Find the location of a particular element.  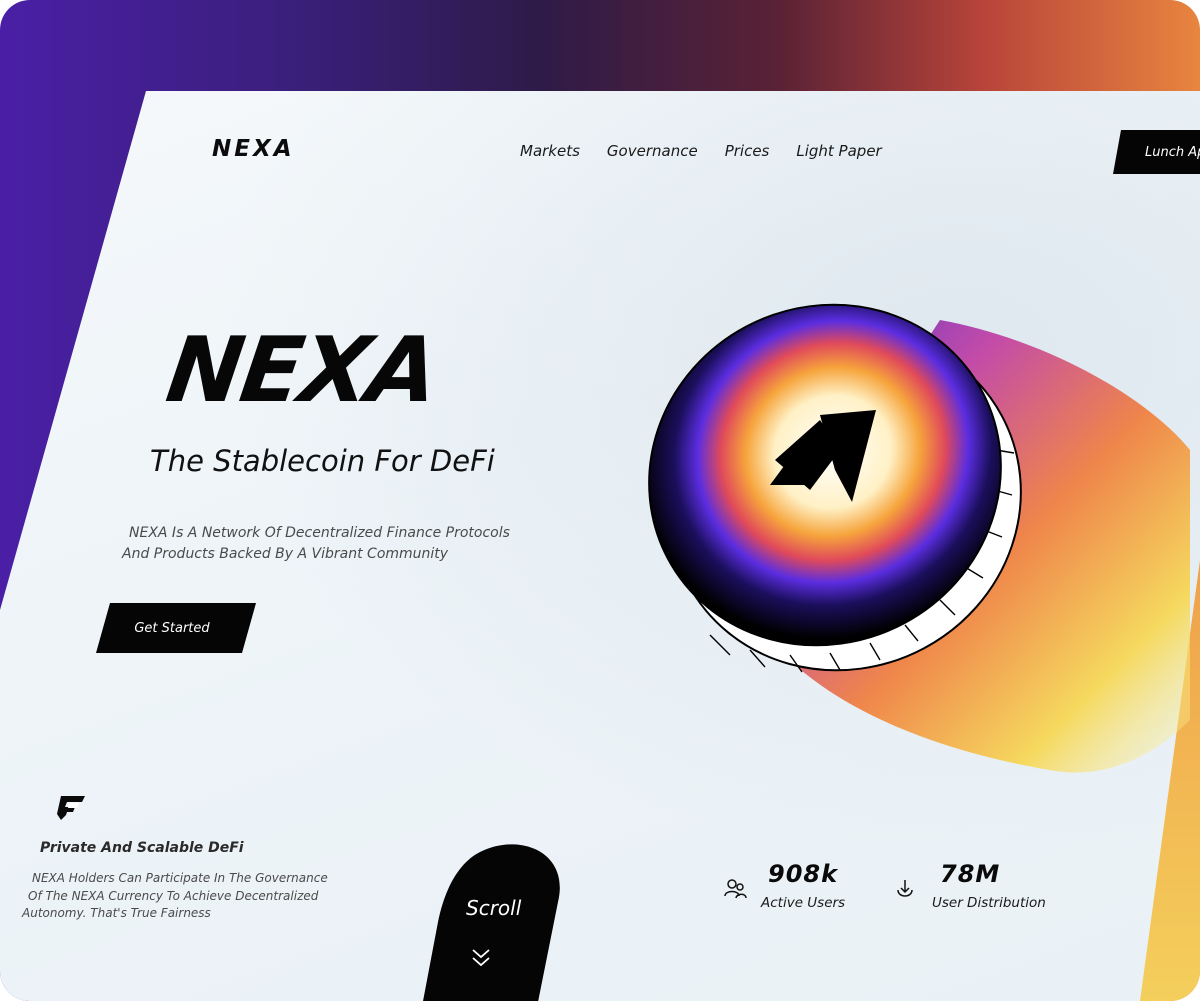

launch-app-button: Lunch App is located at coordinates (1156, 152).